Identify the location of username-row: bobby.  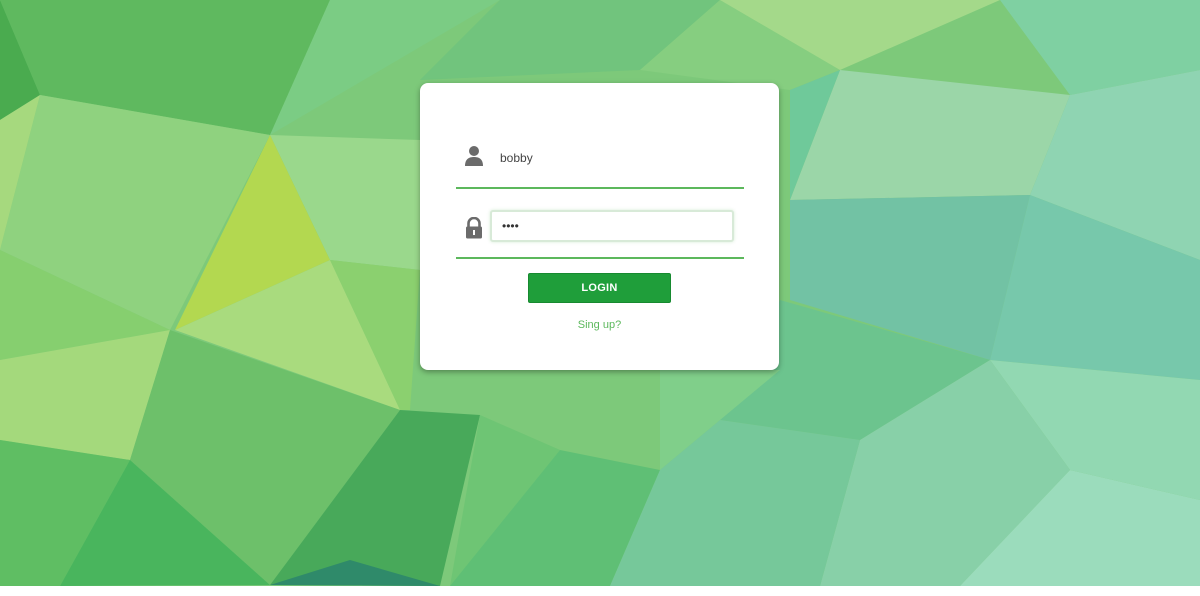
(600, 164).